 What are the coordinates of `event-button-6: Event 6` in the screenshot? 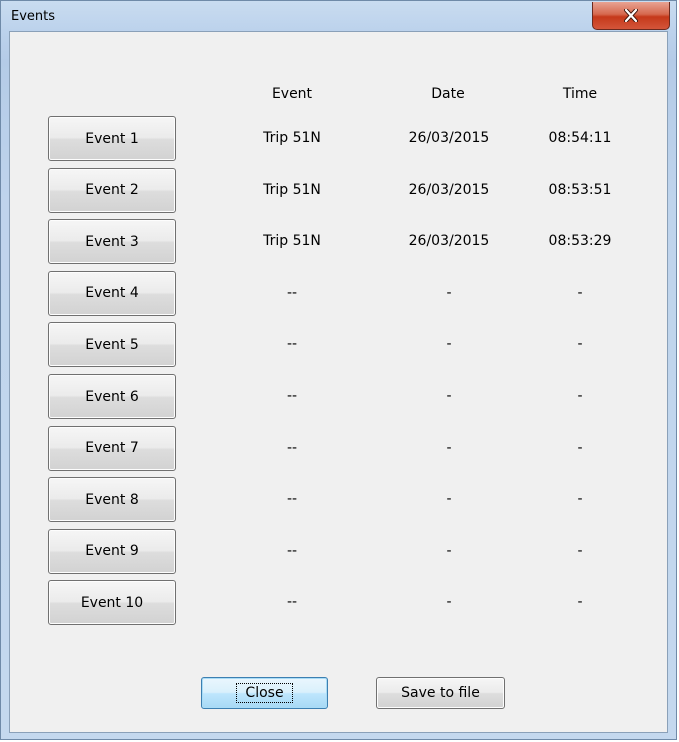 It's located at (112, 396).